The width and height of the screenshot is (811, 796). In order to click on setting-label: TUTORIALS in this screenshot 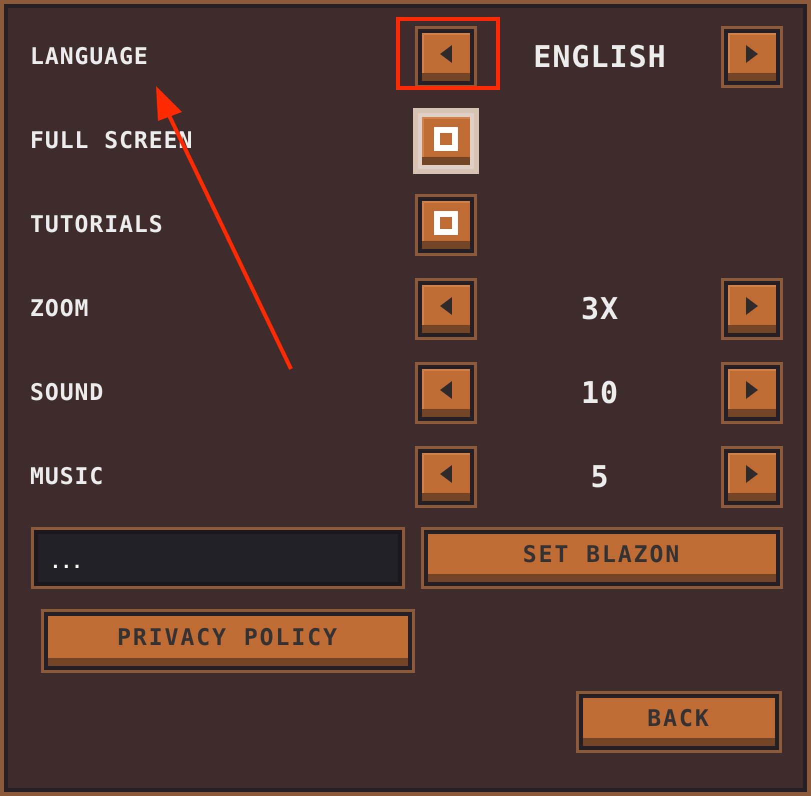, I will do `click(97, 225)`.